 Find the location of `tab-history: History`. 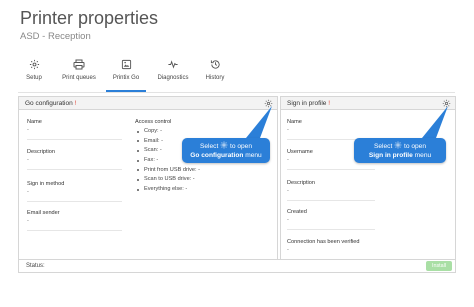

tab-history: History is located at coordinates (215, 75).